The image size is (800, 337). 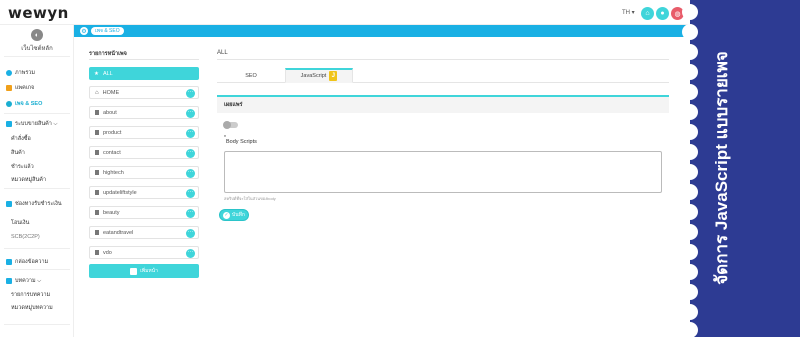 What do you see at coordinates (18, 153) in the screenshot?
I see `sidebar-subitem-products: สินค้า` at bounding box center [18, 153].